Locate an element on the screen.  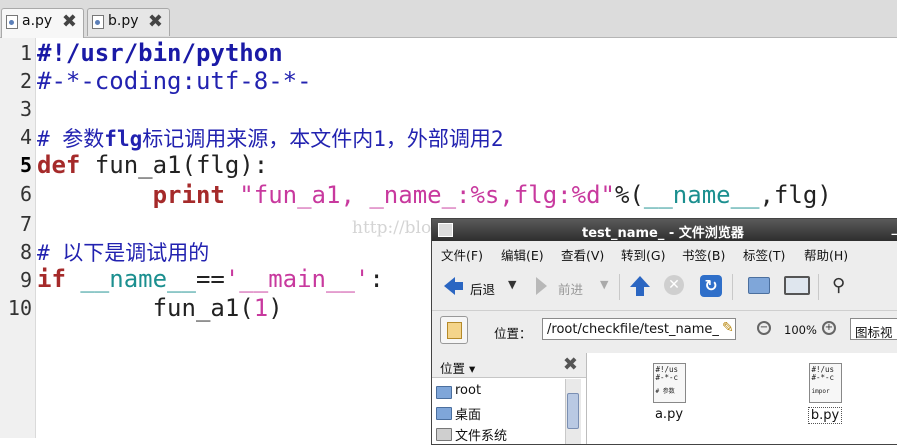
stop-button: ✕ is located at coordinates (675, 286).